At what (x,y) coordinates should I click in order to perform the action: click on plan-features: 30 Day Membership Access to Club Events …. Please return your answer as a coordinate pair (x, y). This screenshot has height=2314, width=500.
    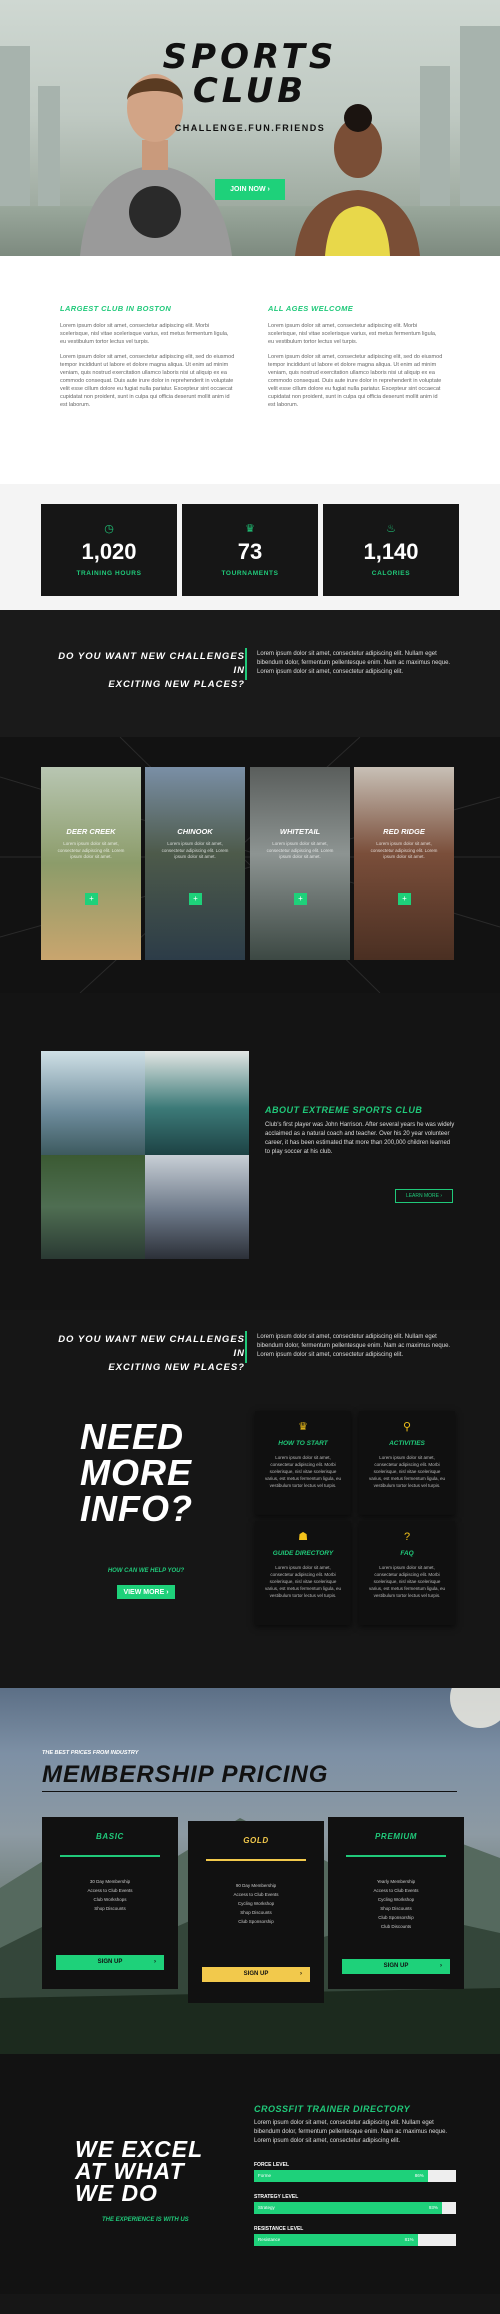
    Looking at the image, I should click on (110, 1895).